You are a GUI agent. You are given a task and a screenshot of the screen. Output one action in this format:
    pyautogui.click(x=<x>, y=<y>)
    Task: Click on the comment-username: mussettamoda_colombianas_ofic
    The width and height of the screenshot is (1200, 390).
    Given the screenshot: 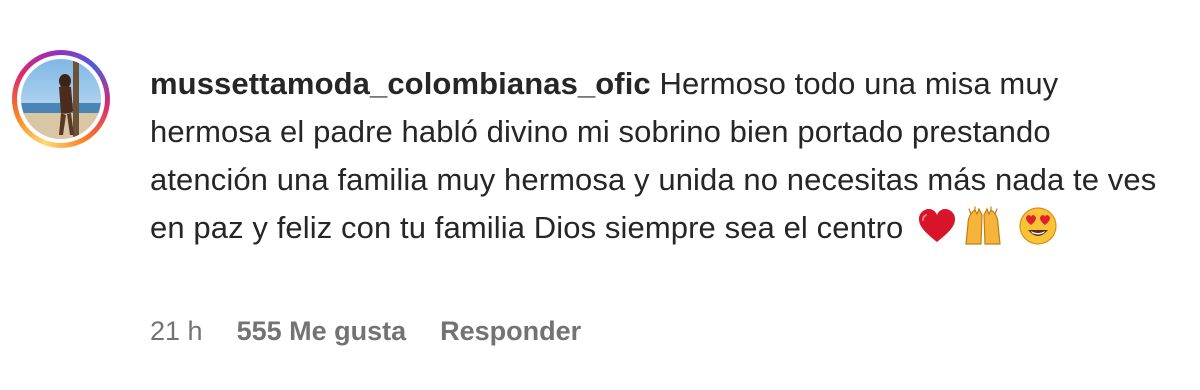 What is the action you would take?
    pyautogui.click(x=400, y=83)
    